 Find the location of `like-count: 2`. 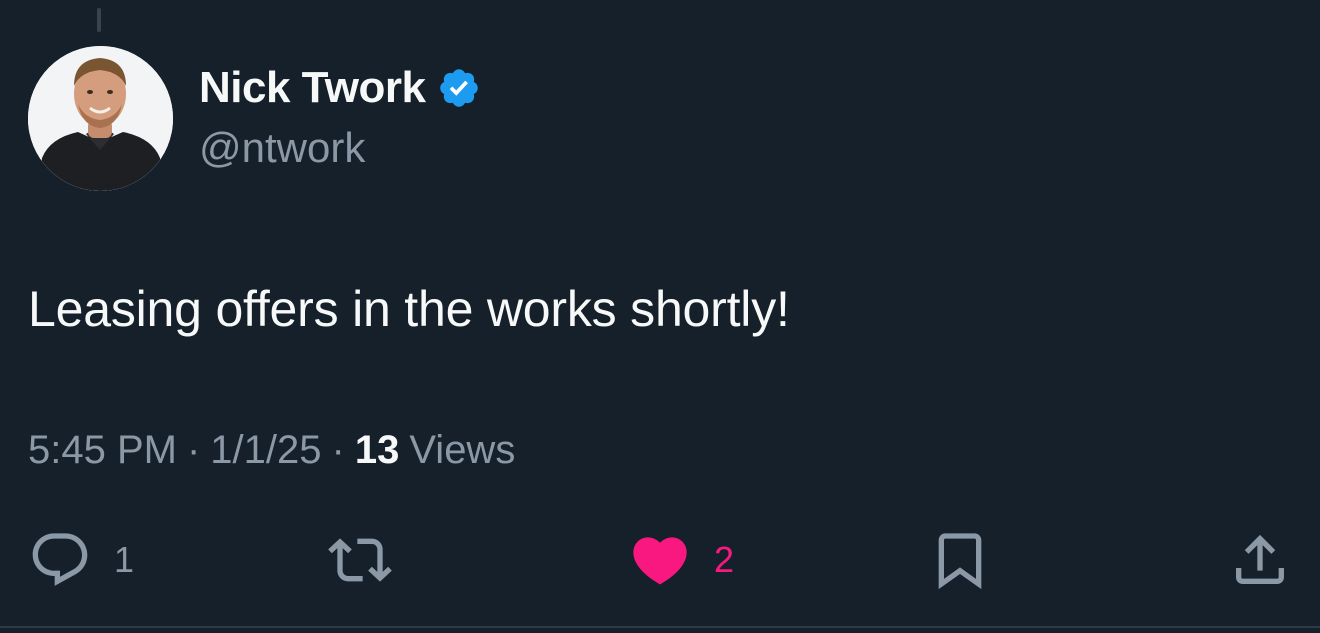

like-count: 2 is located at coordinates (724, 559).